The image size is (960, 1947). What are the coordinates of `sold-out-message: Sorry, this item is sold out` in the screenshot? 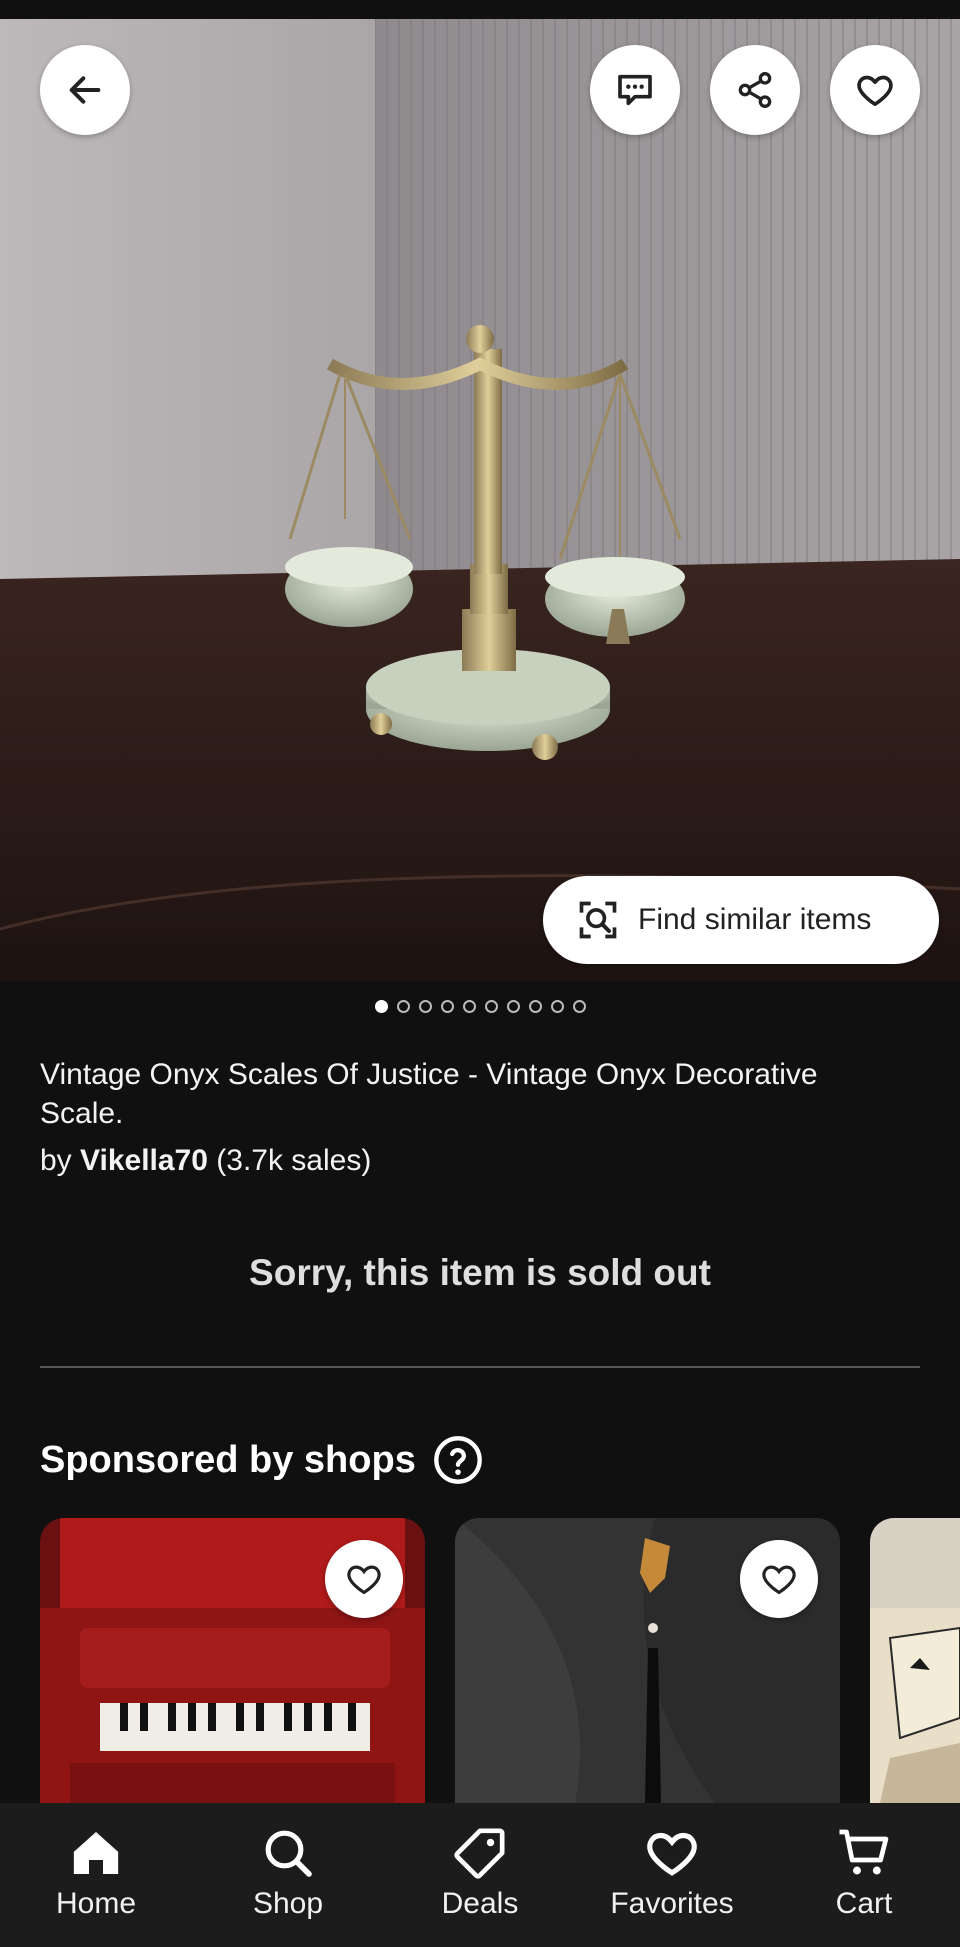 It's located at (480, 1272).